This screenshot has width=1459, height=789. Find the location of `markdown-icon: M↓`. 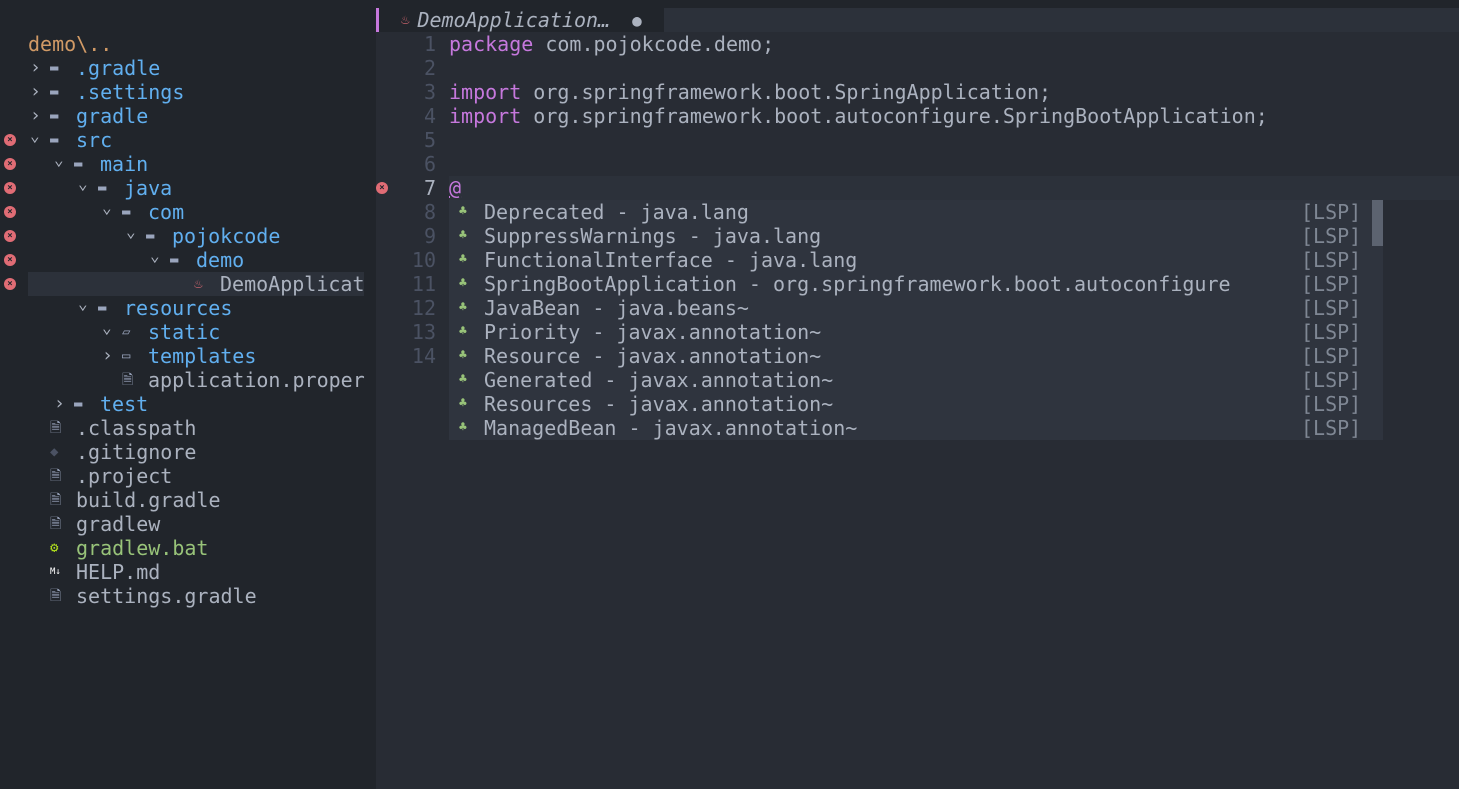

markdown-icon: M↓ is located at coordinates (55, 572).